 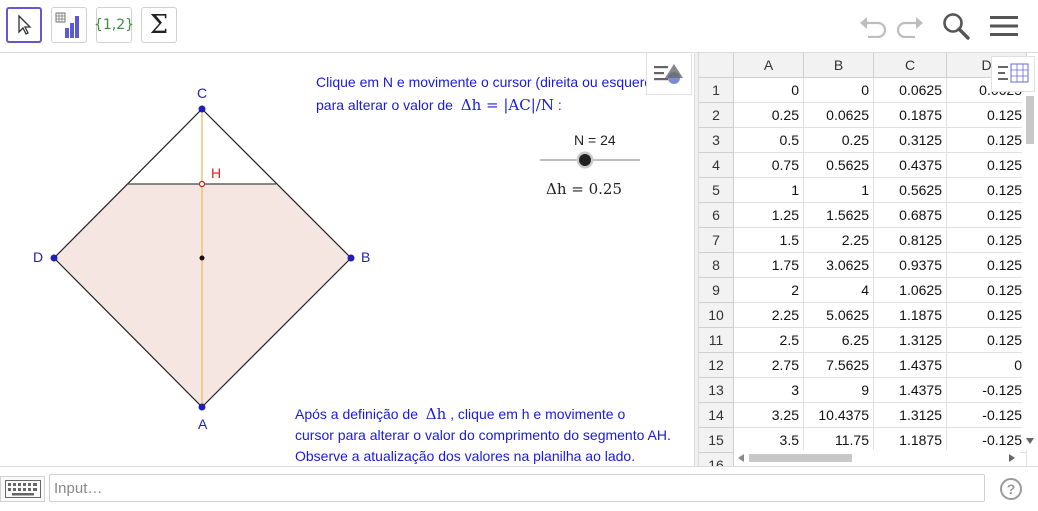 What do you see at coordinates (910, 190) in the screenshot?
I see `cell-c5: 0.5625` at bounding box center [910, 190].